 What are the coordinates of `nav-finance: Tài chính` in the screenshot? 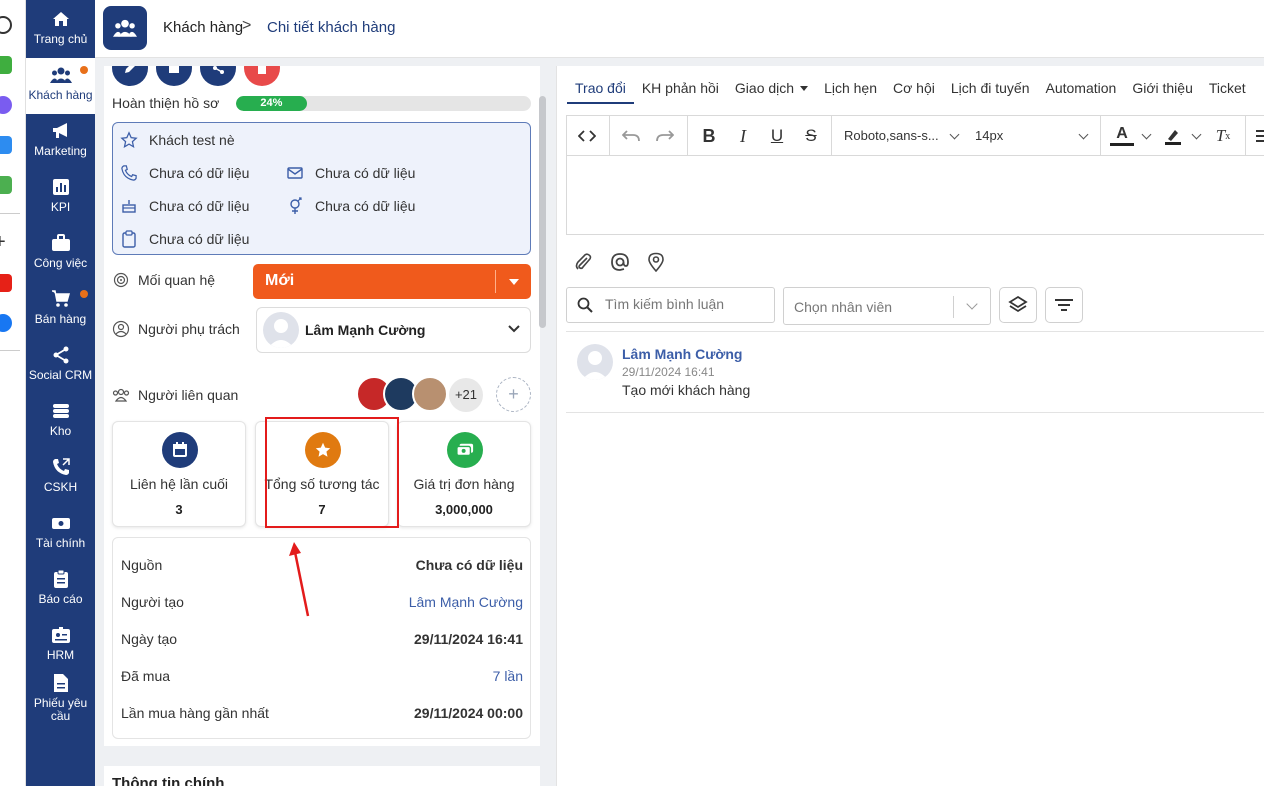 It's located at (60, 534).